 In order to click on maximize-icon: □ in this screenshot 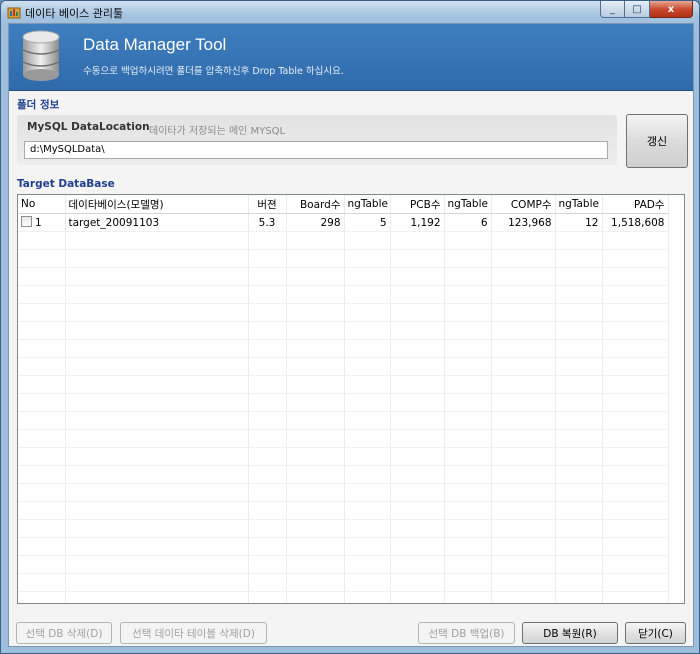, I will do `click(637, 9)`.